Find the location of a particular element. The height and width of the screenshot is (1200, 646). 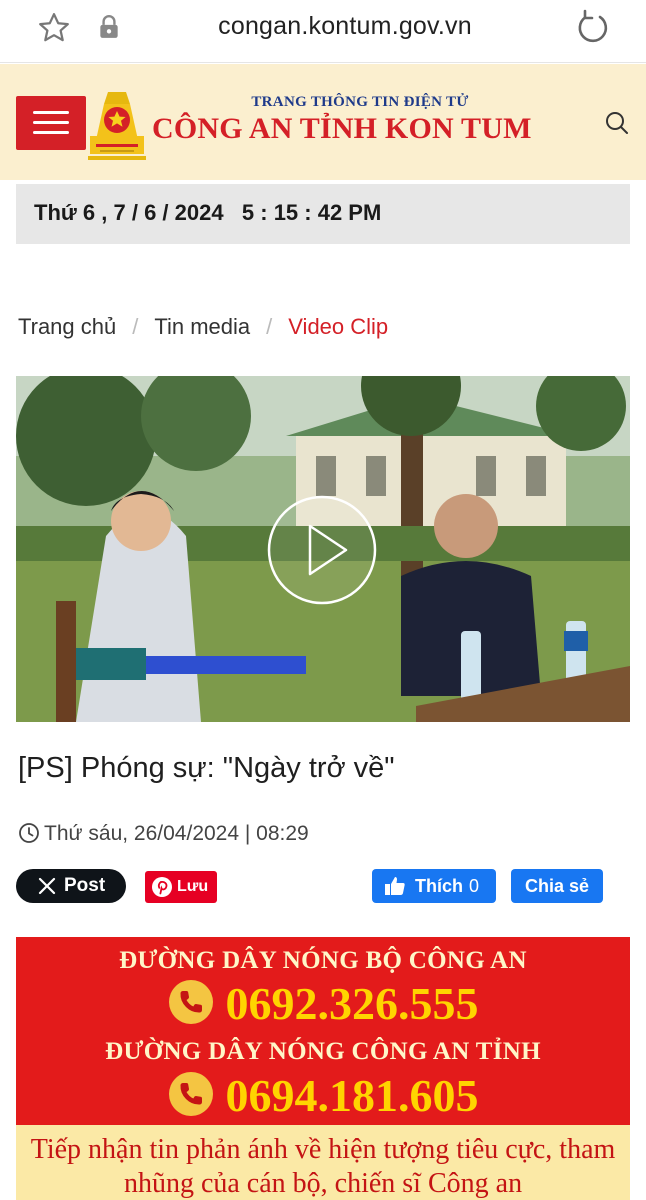

lock-icon is located at coordinates (109, 27).